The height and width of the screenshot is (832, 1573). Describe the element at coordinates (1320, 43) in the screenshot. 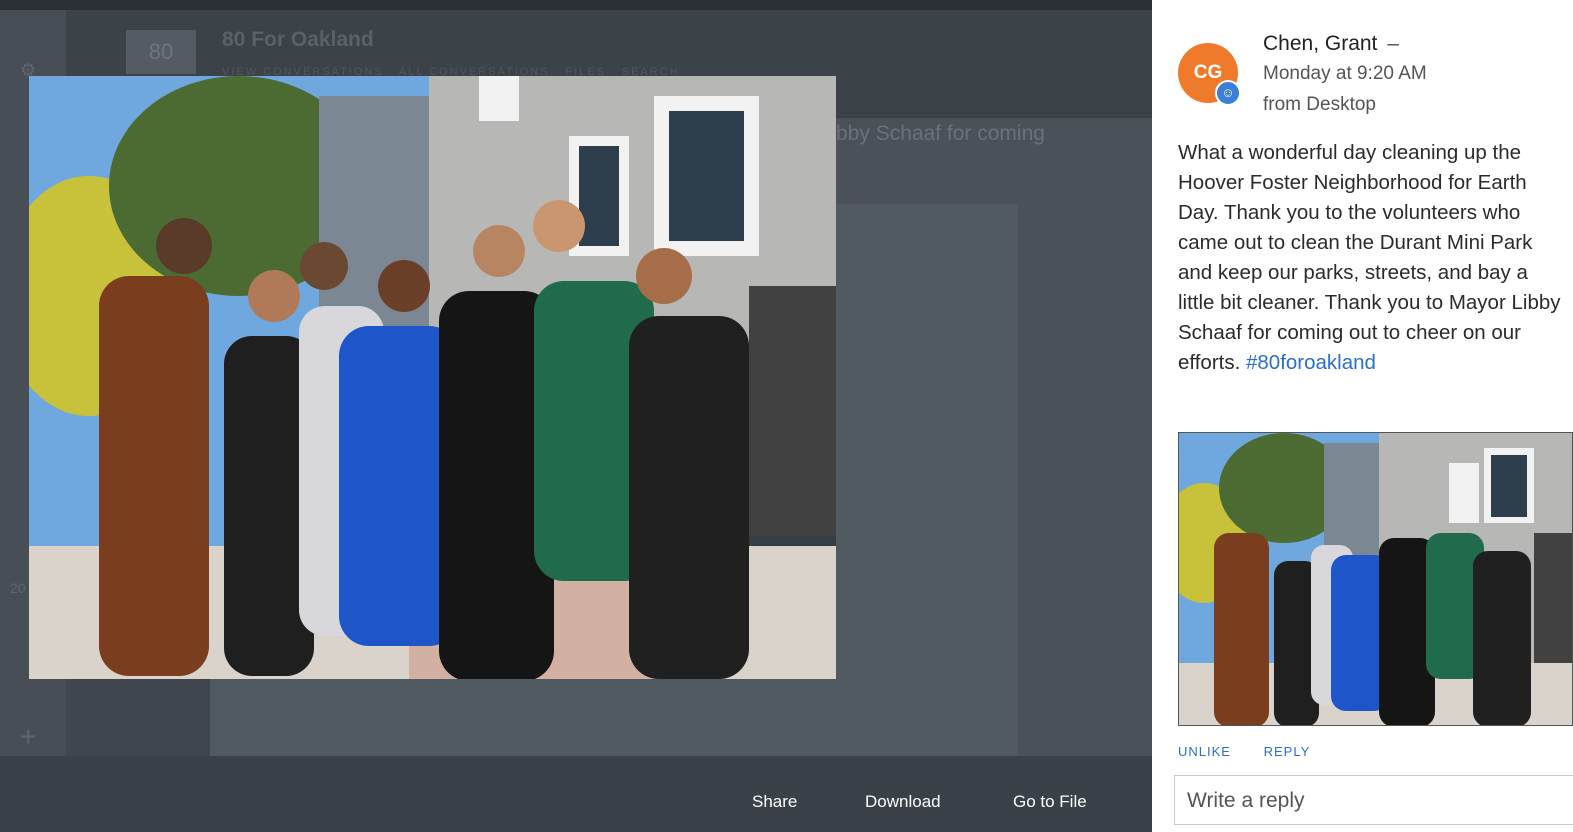

I see `author-name-text: Chen, Grant` at that location.